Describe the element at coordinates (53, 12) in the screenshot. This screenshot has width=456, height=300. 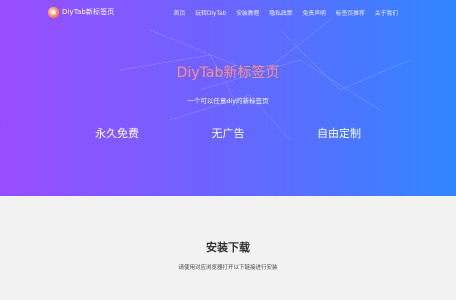
I see `logo-icon` at that location.